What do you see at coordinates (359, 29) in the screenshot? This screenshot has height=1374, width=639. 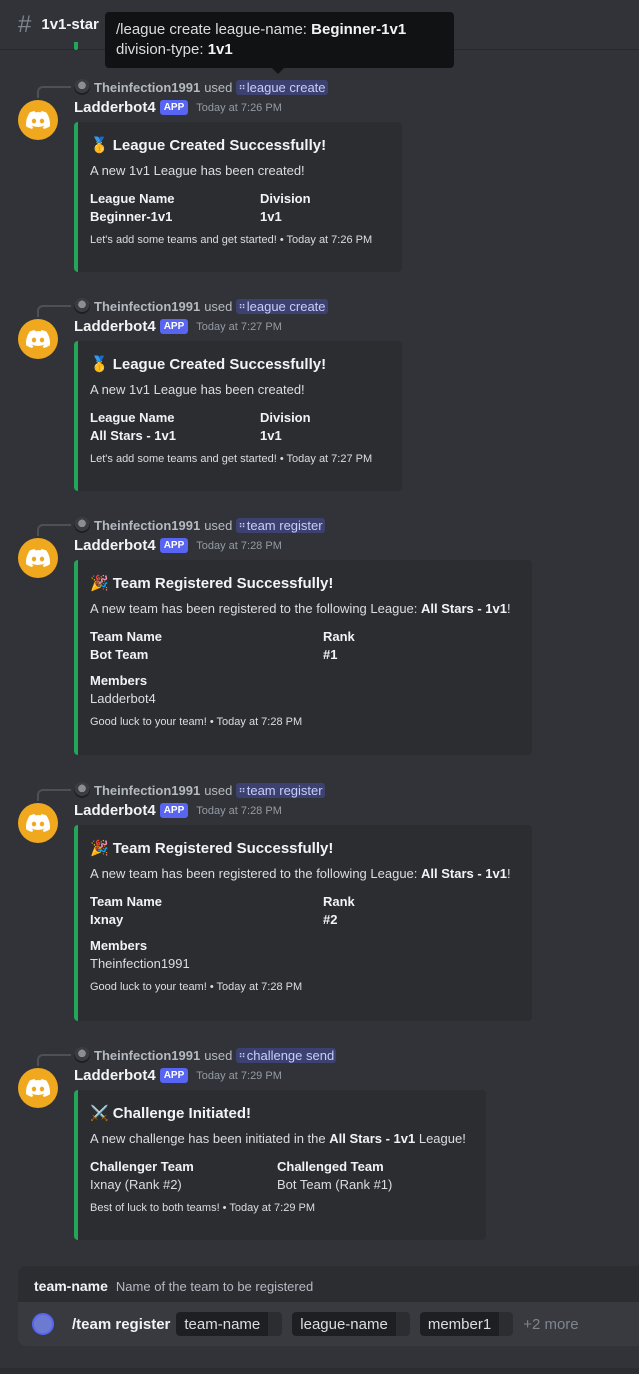 I see `tooltip-line1-value: Beginner-1v1` at bounding box center [359, 29].